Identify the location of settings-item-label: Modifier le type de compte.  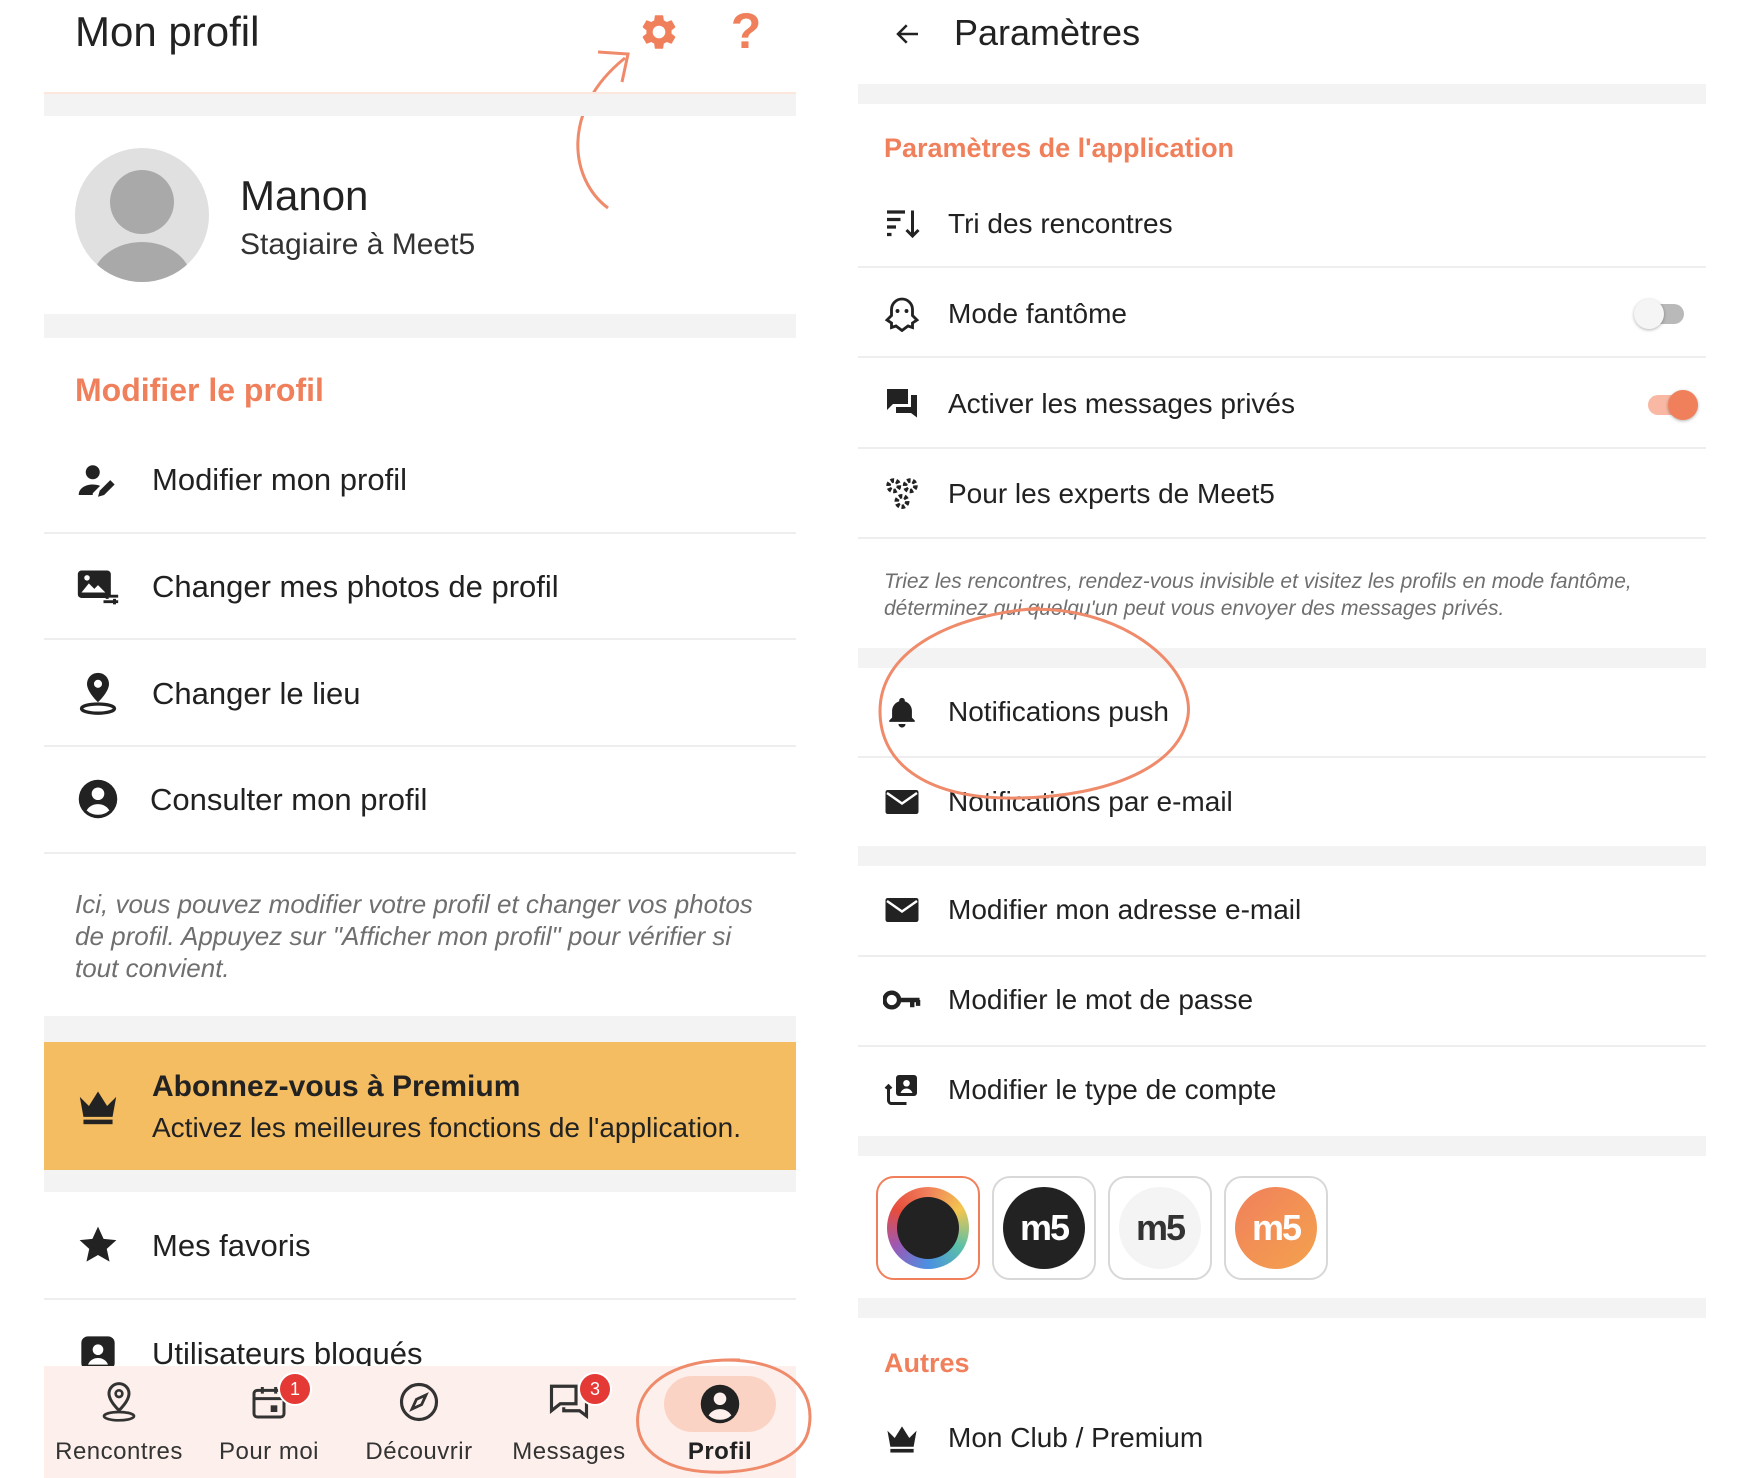
(1112, 1089).